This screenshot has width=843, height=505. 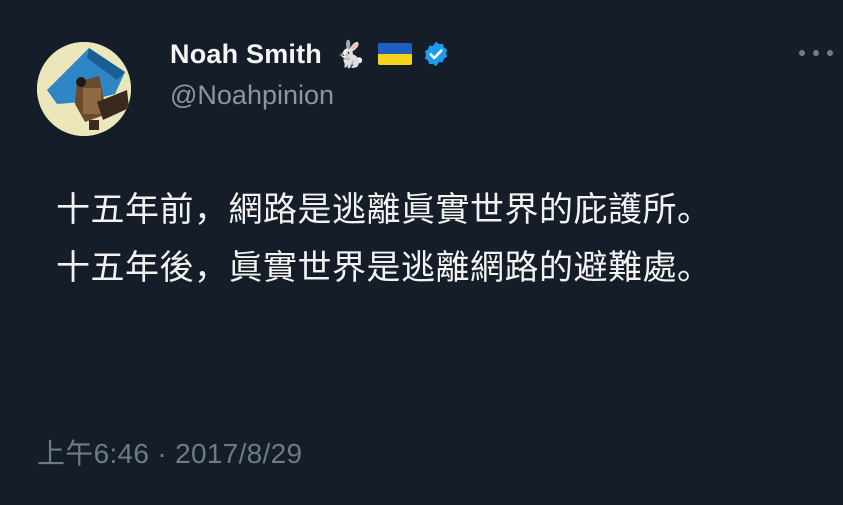 I want to click on tweet-timestamp: 上午6:46 · 2017/8/29, so click(x=169, y=452).